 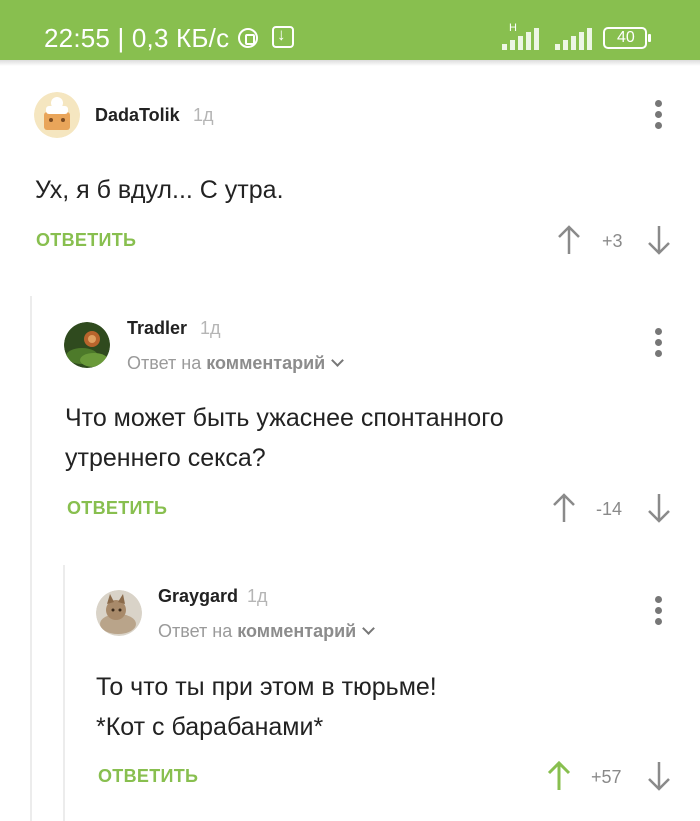 What do you see at coordinates (210, 727) in the screenshot?
I see `comment-text-line: *Кот с барабанами*` at bounding box center [210, 727].